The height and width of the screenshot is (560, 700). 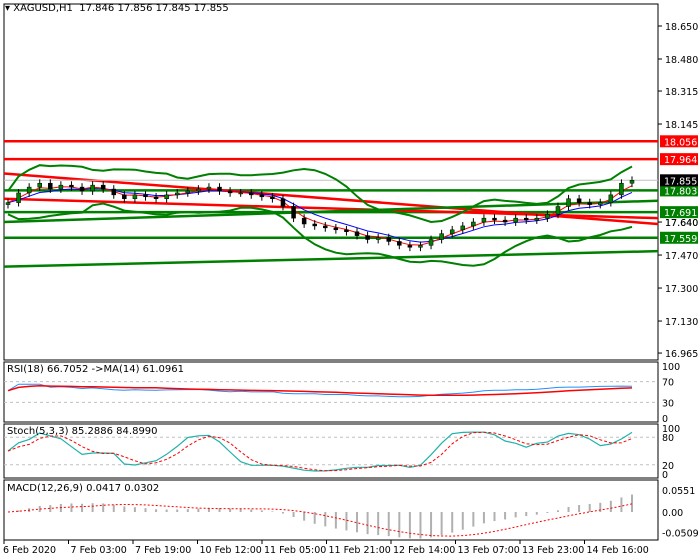 What do you see at coordinates (671, 367) in the screenshot?
I see `rsi-axis-label: 100` at bounding box center [671, 367].